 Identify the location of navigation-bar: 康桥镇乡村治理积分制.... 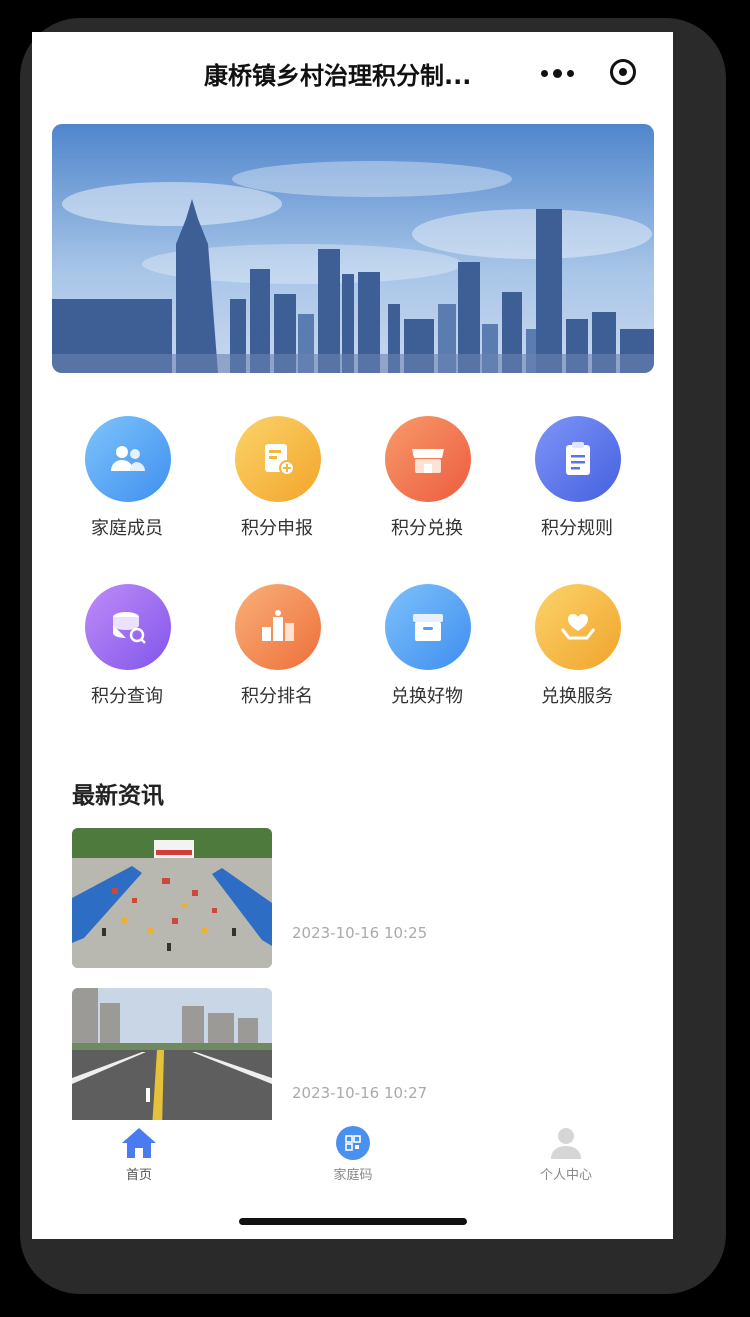
(352, 74).